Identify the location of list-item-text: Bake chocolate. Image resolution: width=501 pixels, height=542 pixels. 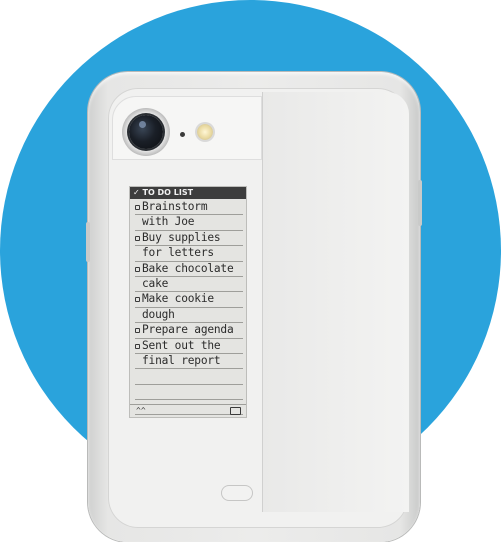
(188, 268).